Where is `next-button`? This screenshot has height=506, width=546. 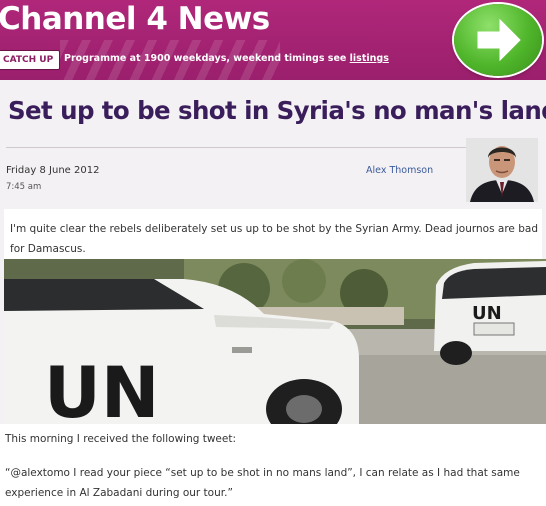
next-button is located at coordinates (498, 40).